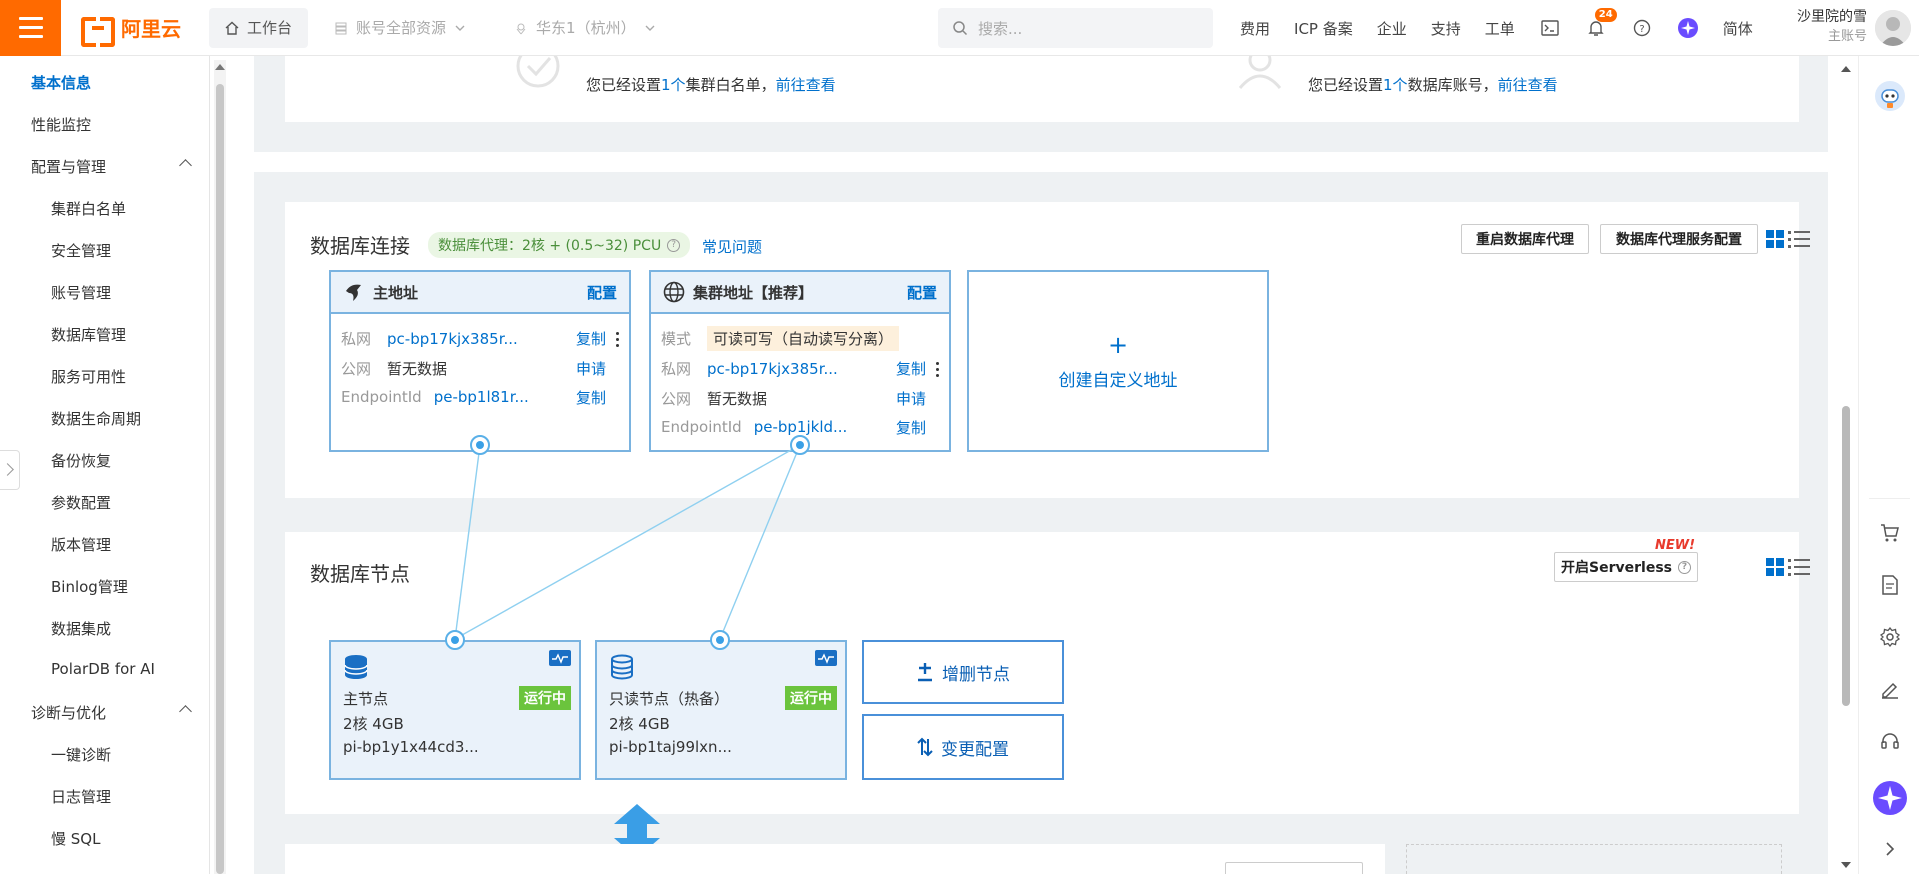  I want to click on sidebar-item-availability: 服务可用性, so click(105, 376).